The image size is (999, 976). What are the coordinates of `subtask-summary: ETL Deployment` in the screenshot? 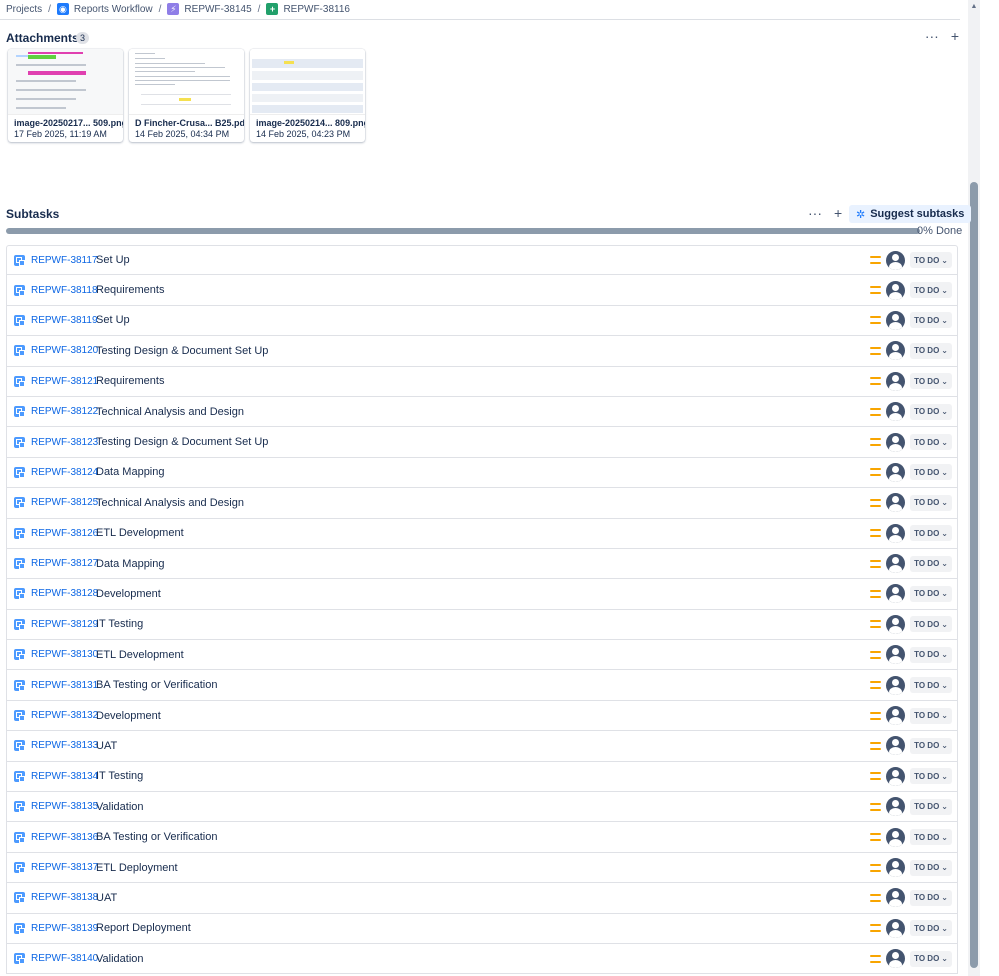 It's located at (137, 868).